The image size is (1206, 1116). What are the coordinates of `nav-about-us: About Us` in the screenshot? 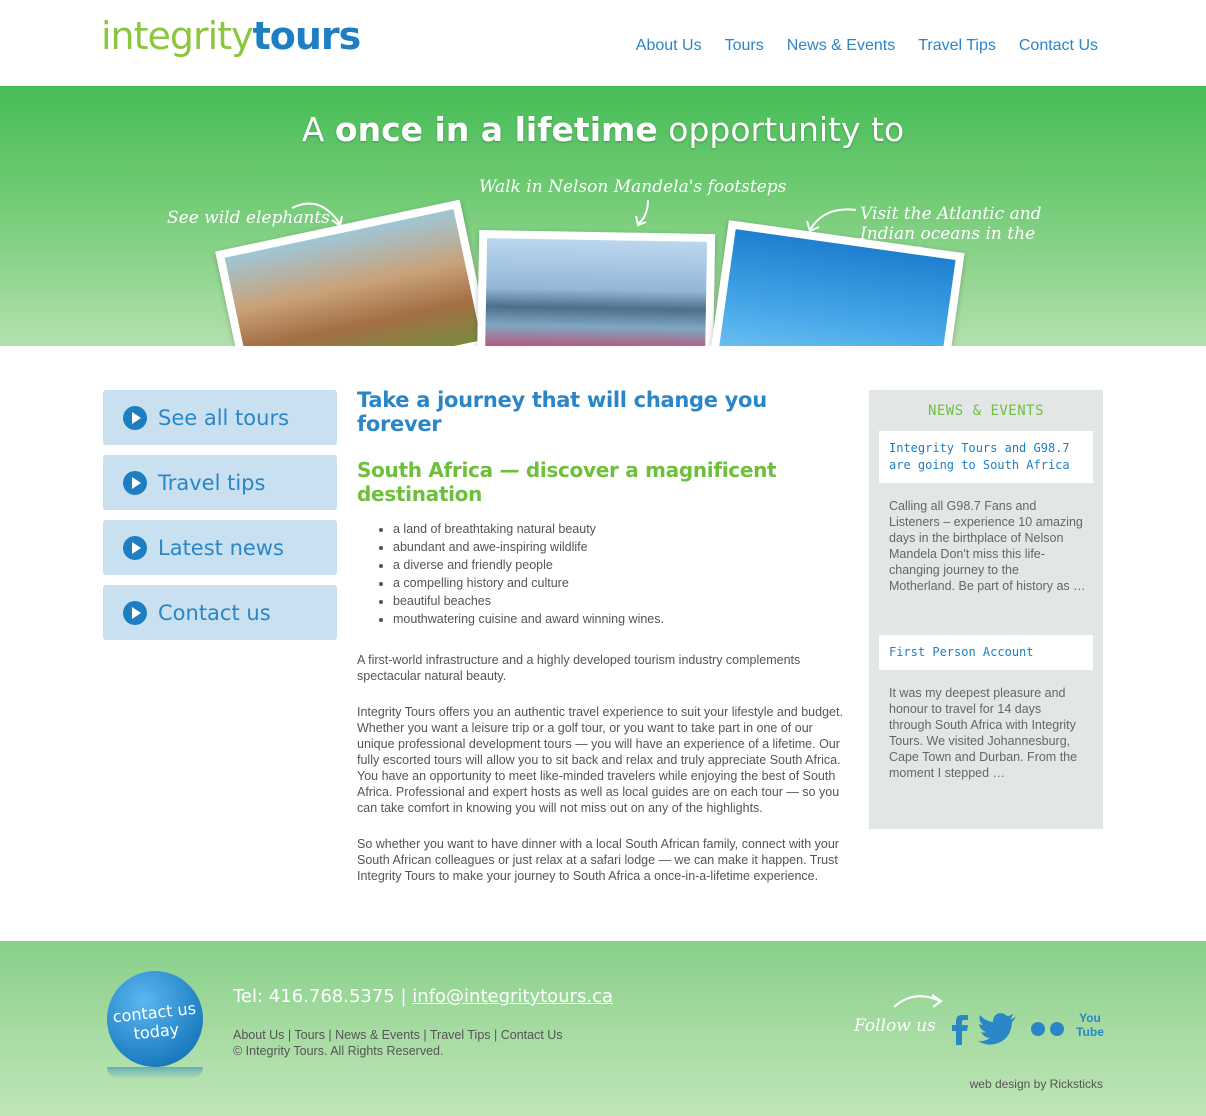 It's located at (669, 46).